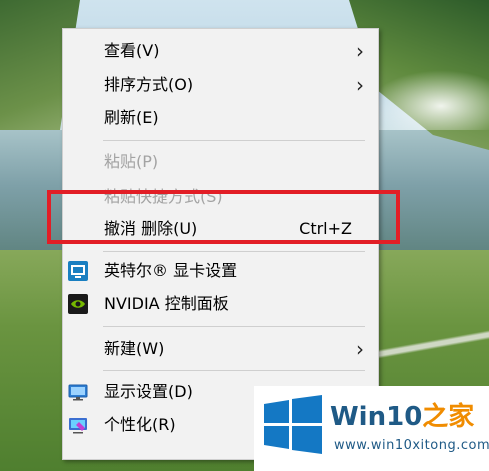 This screenshot has width=489, height=471. What do you see at coordinates (411, 445) in the screenshot?
I see `watermark-url: www.win10xitong.com` at bounding box center [411, 445].